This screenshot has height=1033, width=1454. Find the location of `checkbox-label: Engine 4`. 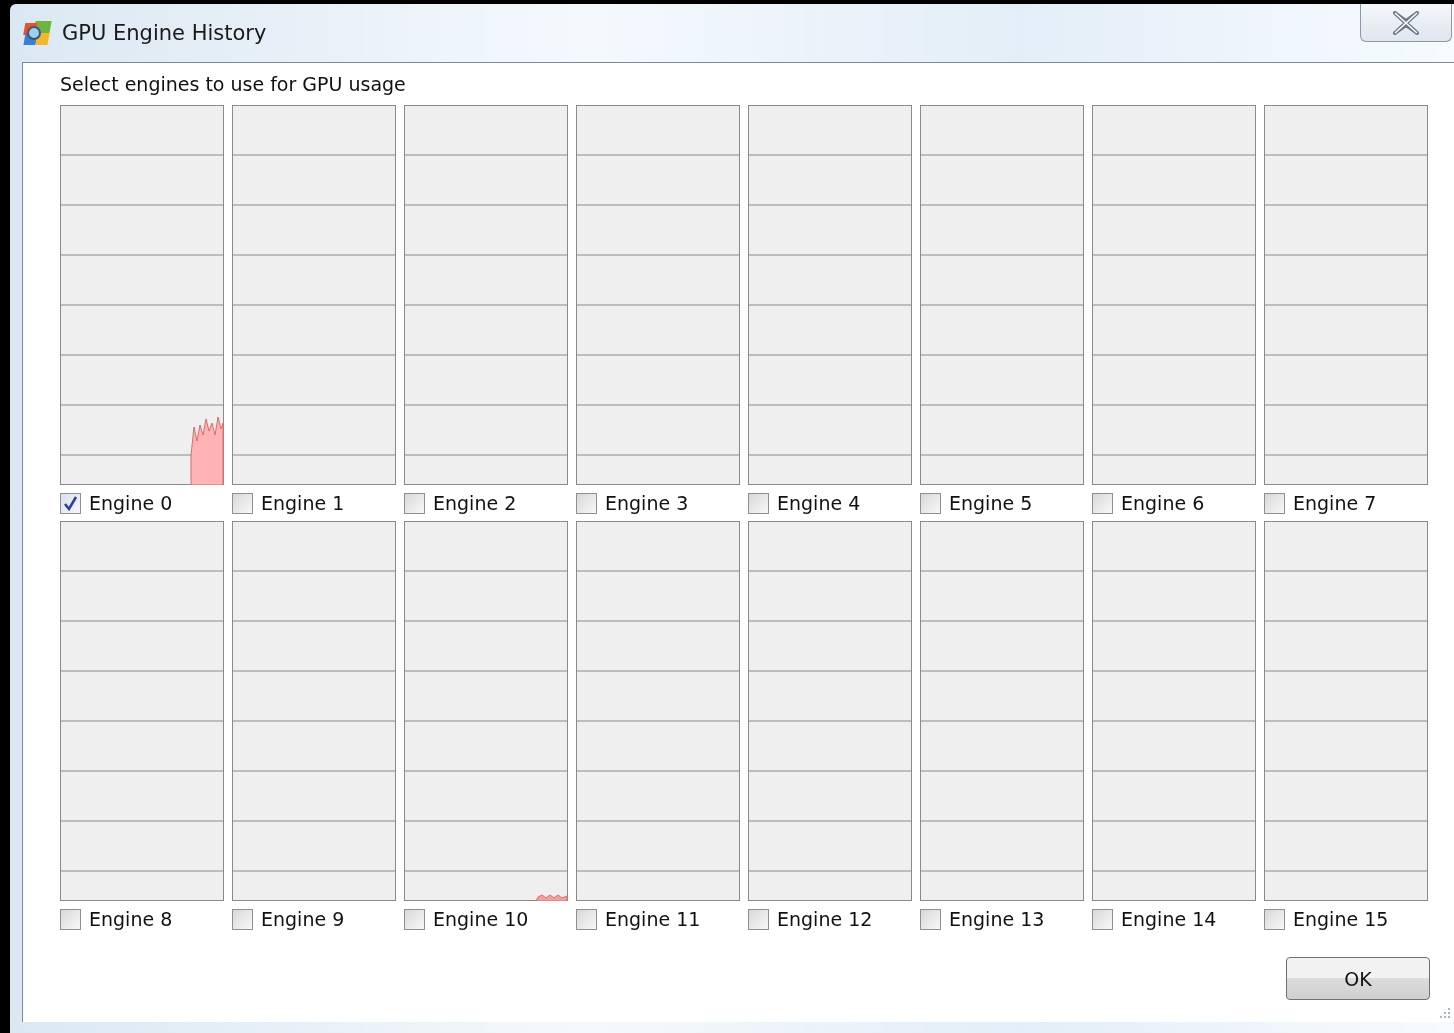

checkbox-label: Engine 4 is located at coordinates (819, 503).